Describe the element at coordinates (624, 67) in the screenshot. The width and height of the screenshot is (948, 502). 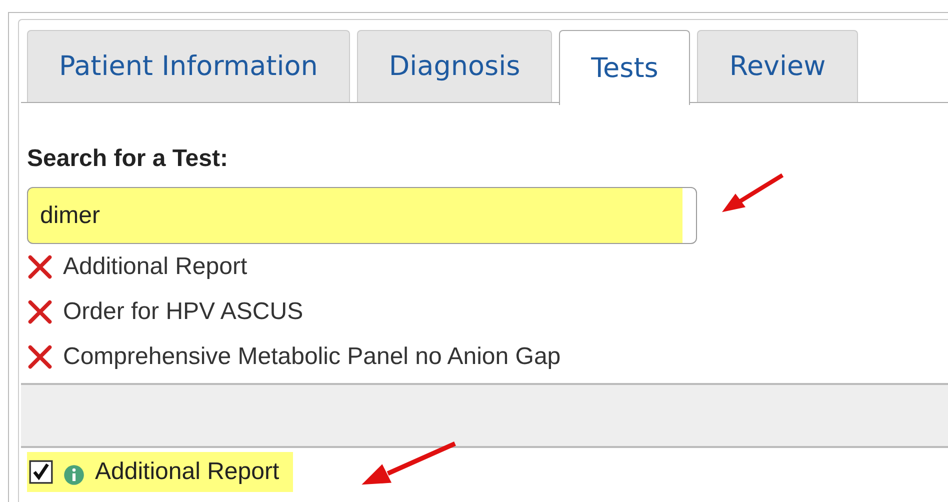
I see `tab: Tests` at that location.